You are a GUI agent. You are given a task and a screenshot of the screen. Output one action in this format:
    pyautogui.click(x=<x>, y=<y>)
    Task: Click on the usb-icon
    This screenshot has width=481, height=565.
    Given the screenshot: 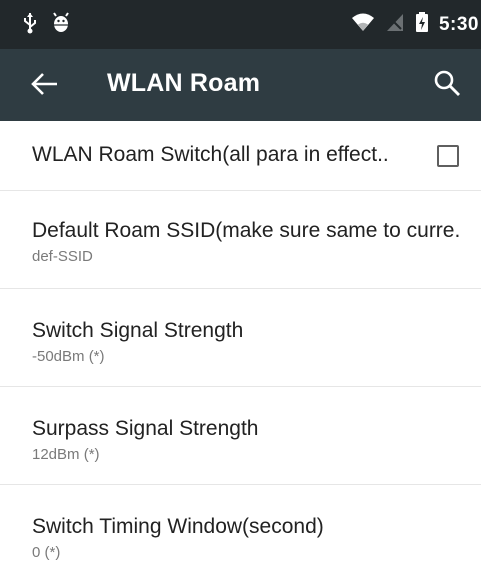 What is the action you would take?
    pyautogui.click(x=30, y=25)
    